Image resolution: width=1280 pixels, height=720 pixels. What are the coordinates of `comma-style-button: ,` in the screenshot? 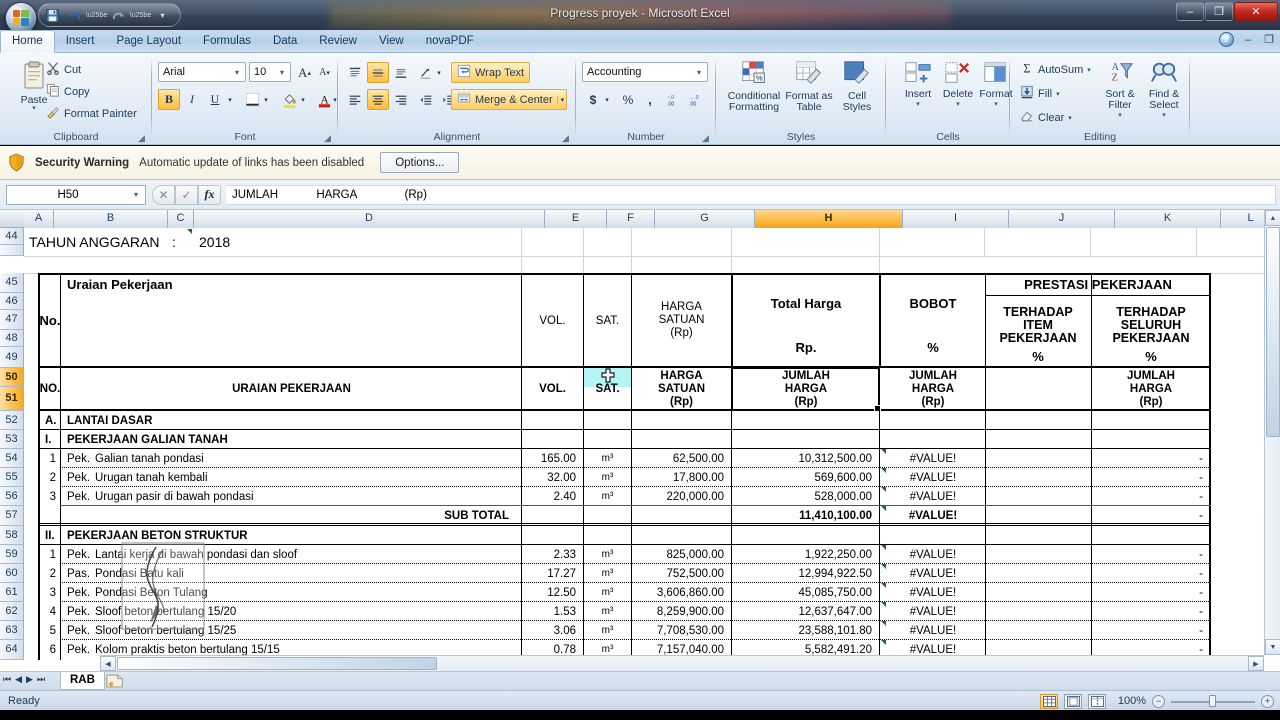 It's located at (650, 99).